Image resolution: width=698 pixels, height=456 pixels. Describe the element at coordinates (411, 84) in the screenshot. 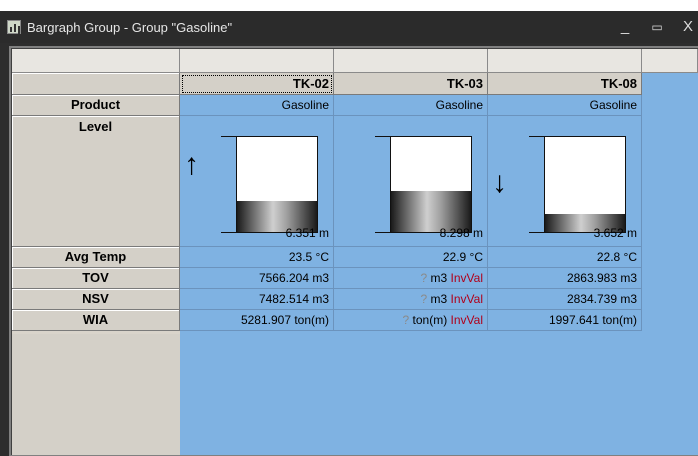

I see `tank-header-tk03: TK-03` at that location.